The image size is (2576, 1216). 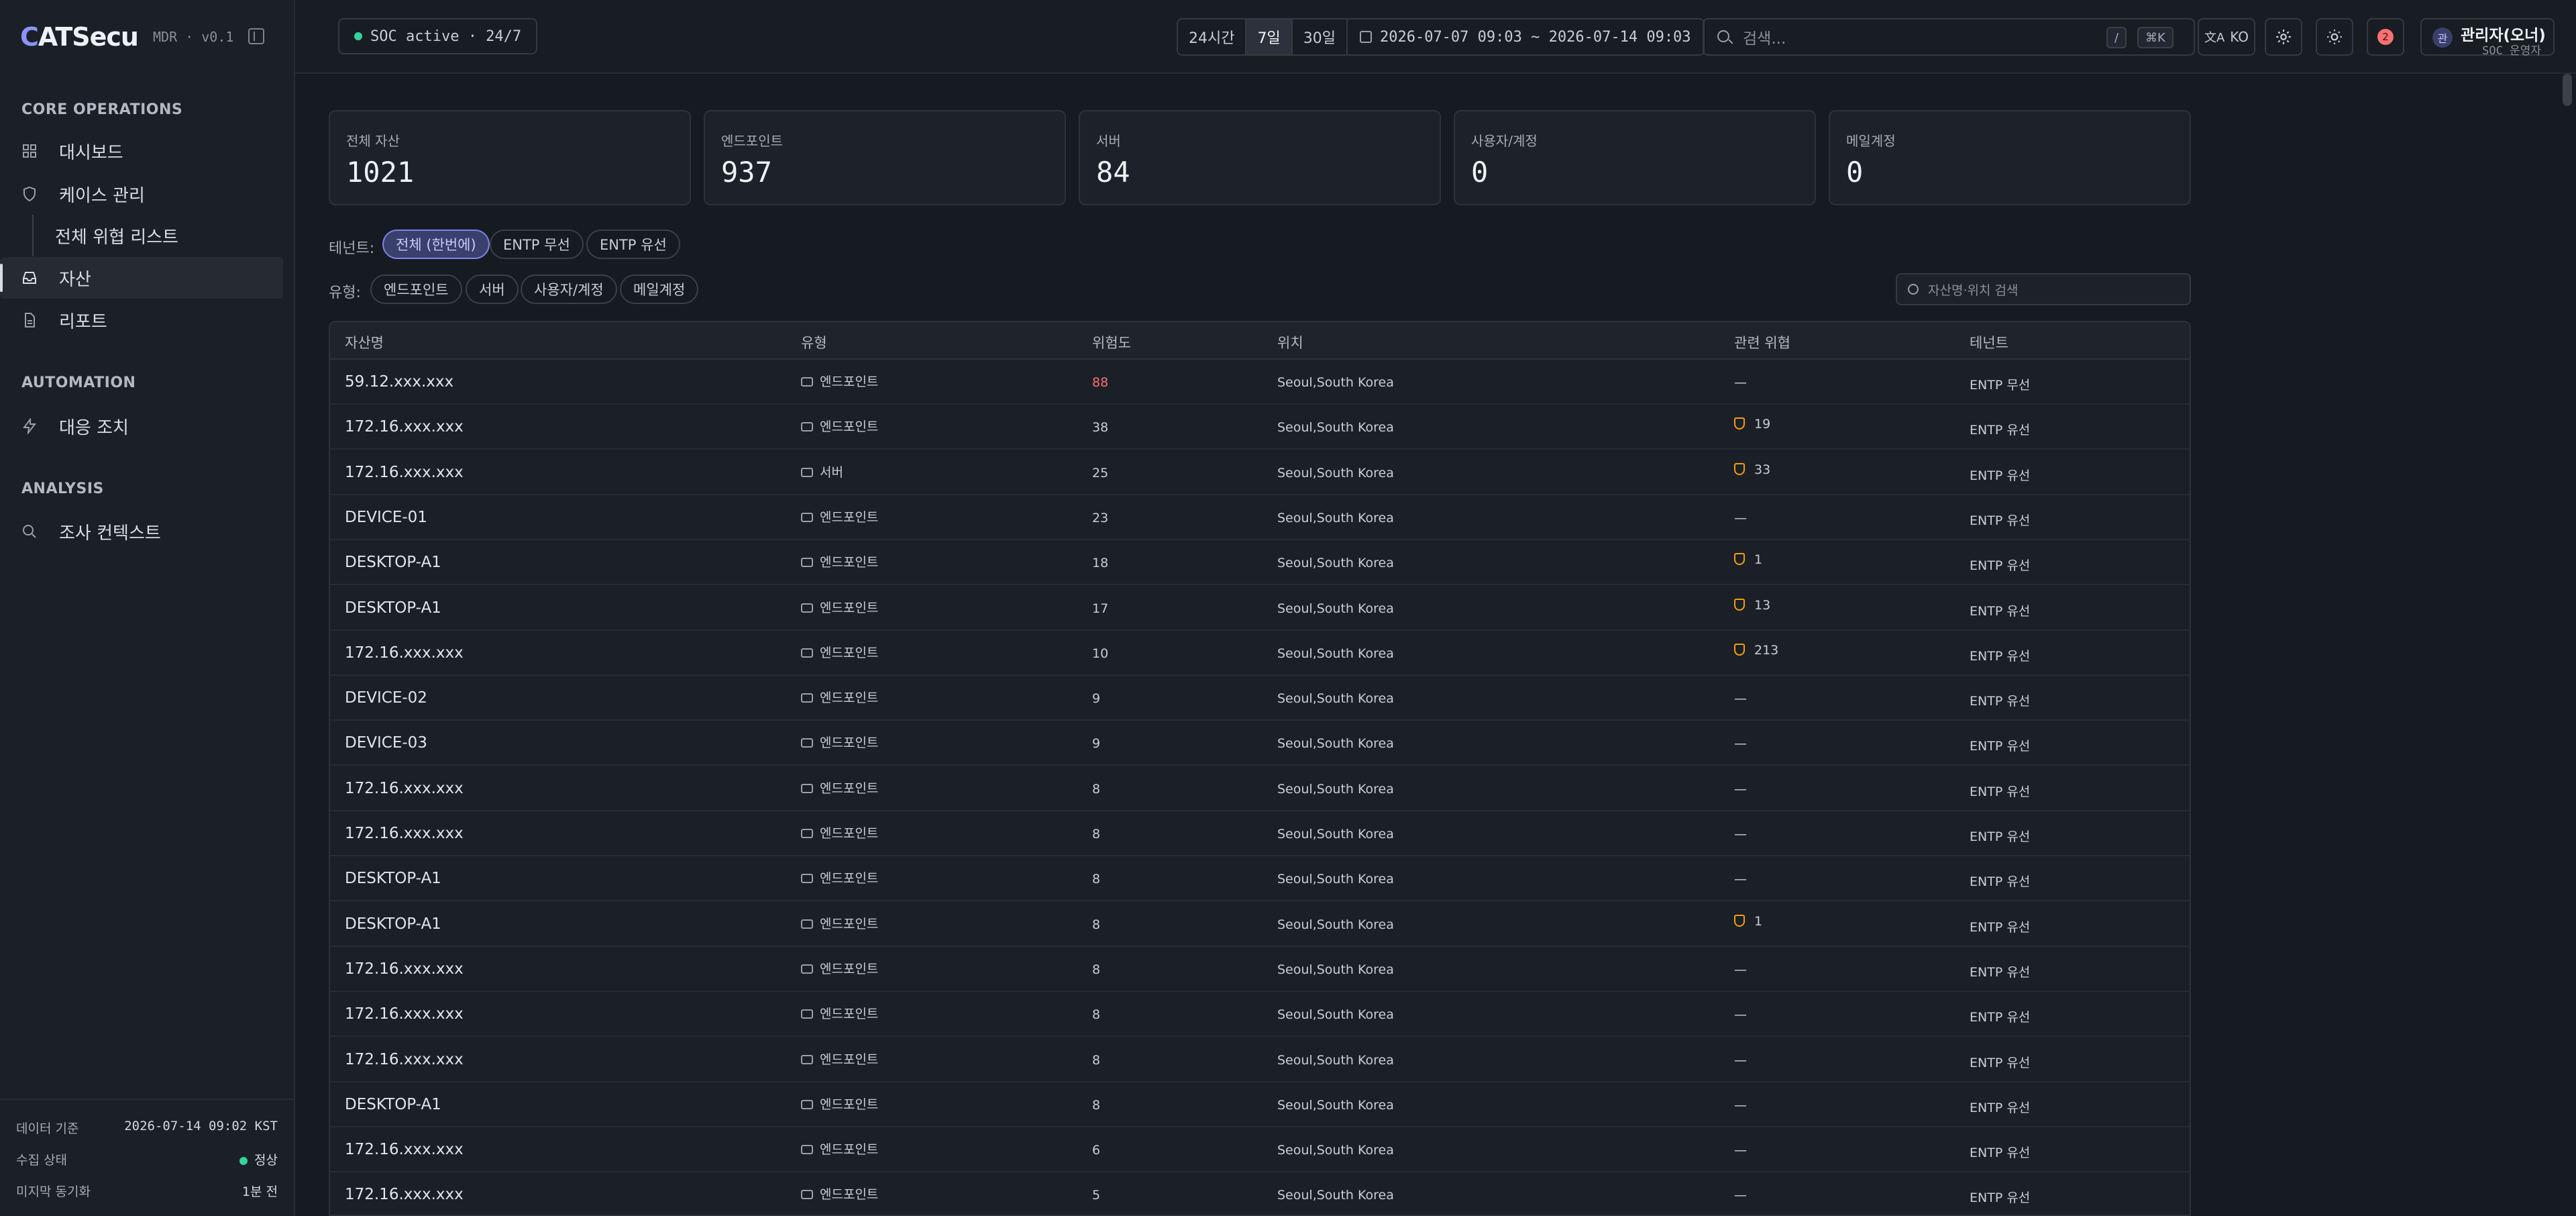 What do you see at coordinates (2385, 37) in the screenshot?
I see `notifications-button: 2` at bounding box center [2385, 37].